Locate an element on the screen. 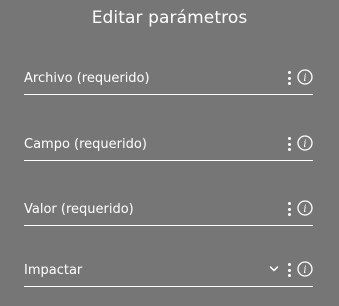 The height and width of the screenshot is (306, 339). archivo-field-underline is located at coordinates (168, 94).